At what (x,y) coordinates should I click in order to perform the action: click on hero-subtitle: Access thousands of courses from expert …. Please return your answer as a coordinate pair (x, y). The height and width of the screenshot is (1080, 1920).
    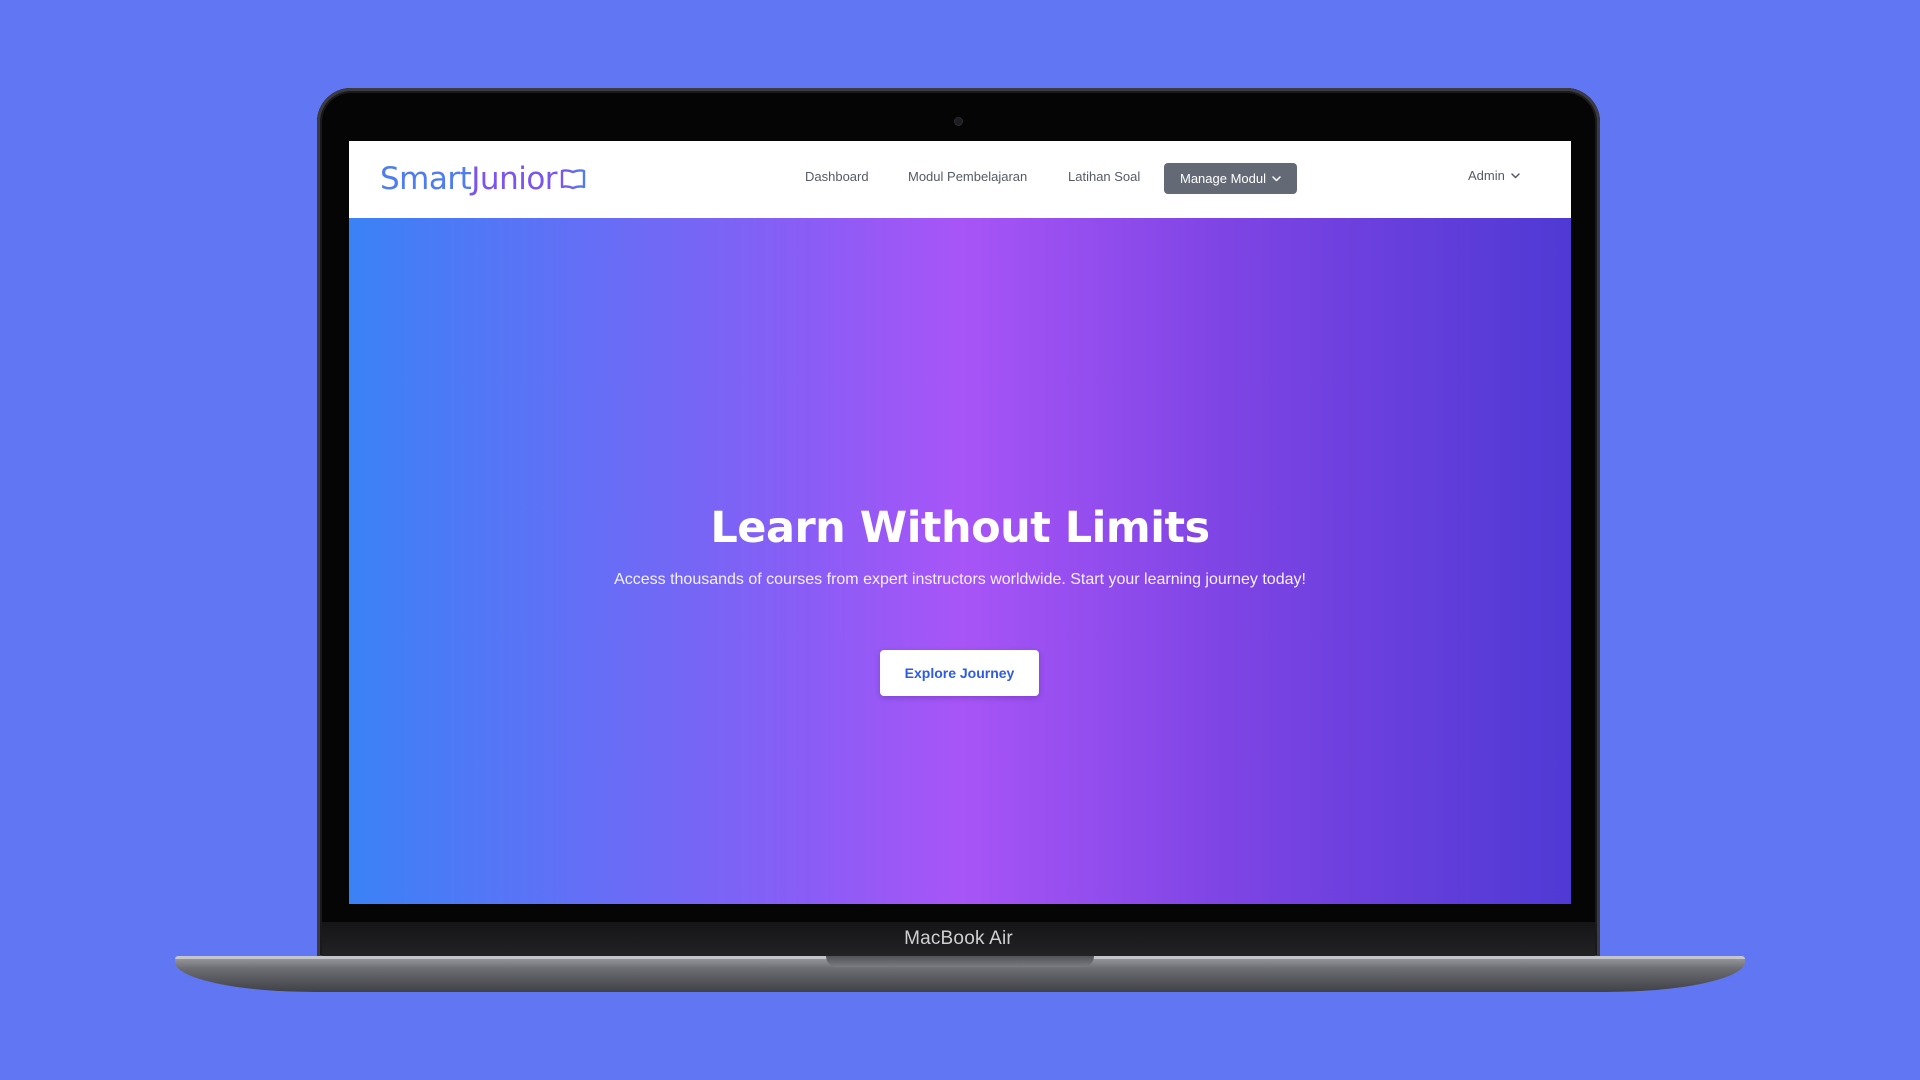
    Looking at the image, I should click on (960, 579).